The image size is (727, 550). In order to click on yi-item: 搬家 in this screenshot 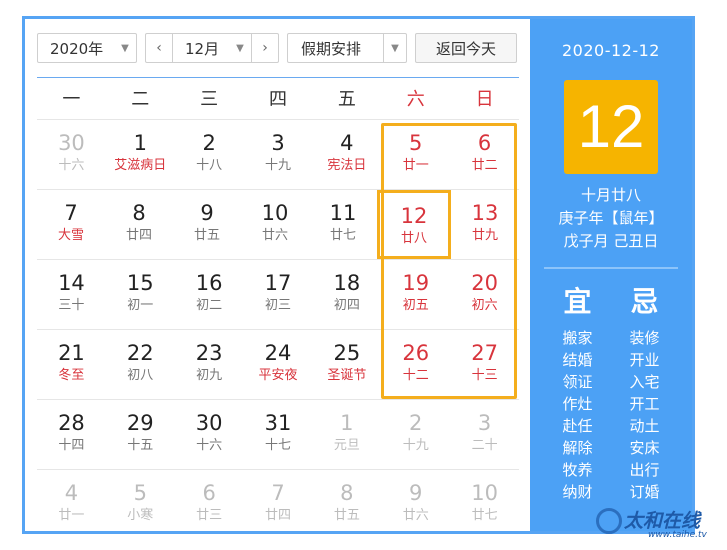, I will do `click(577, 338)`.